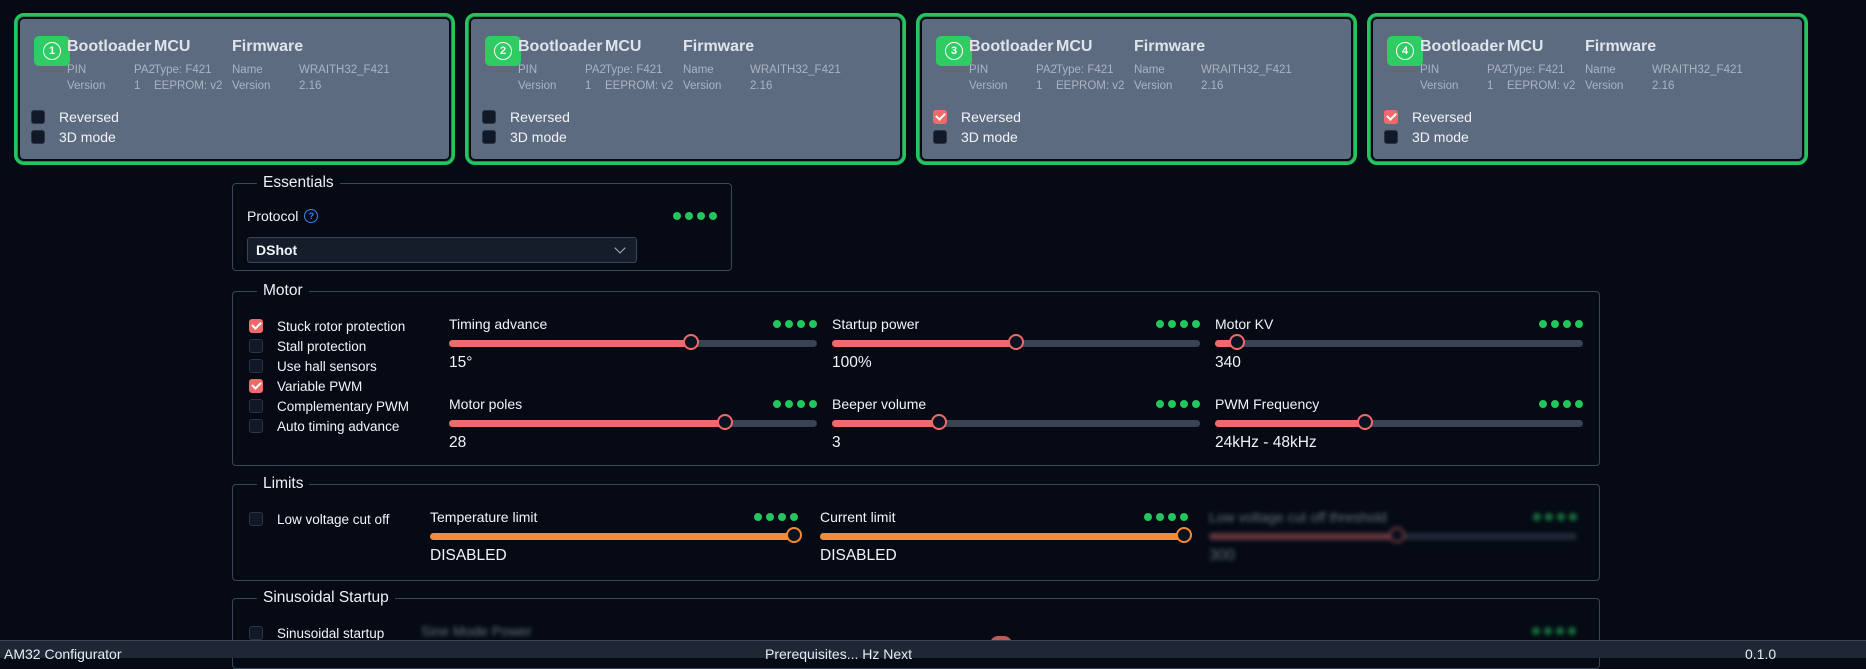 The height and width of the screenshot is (669, 1866). I want to click on use-hall-sensors-checkbox: Use hall sensors, so click(329, 366).